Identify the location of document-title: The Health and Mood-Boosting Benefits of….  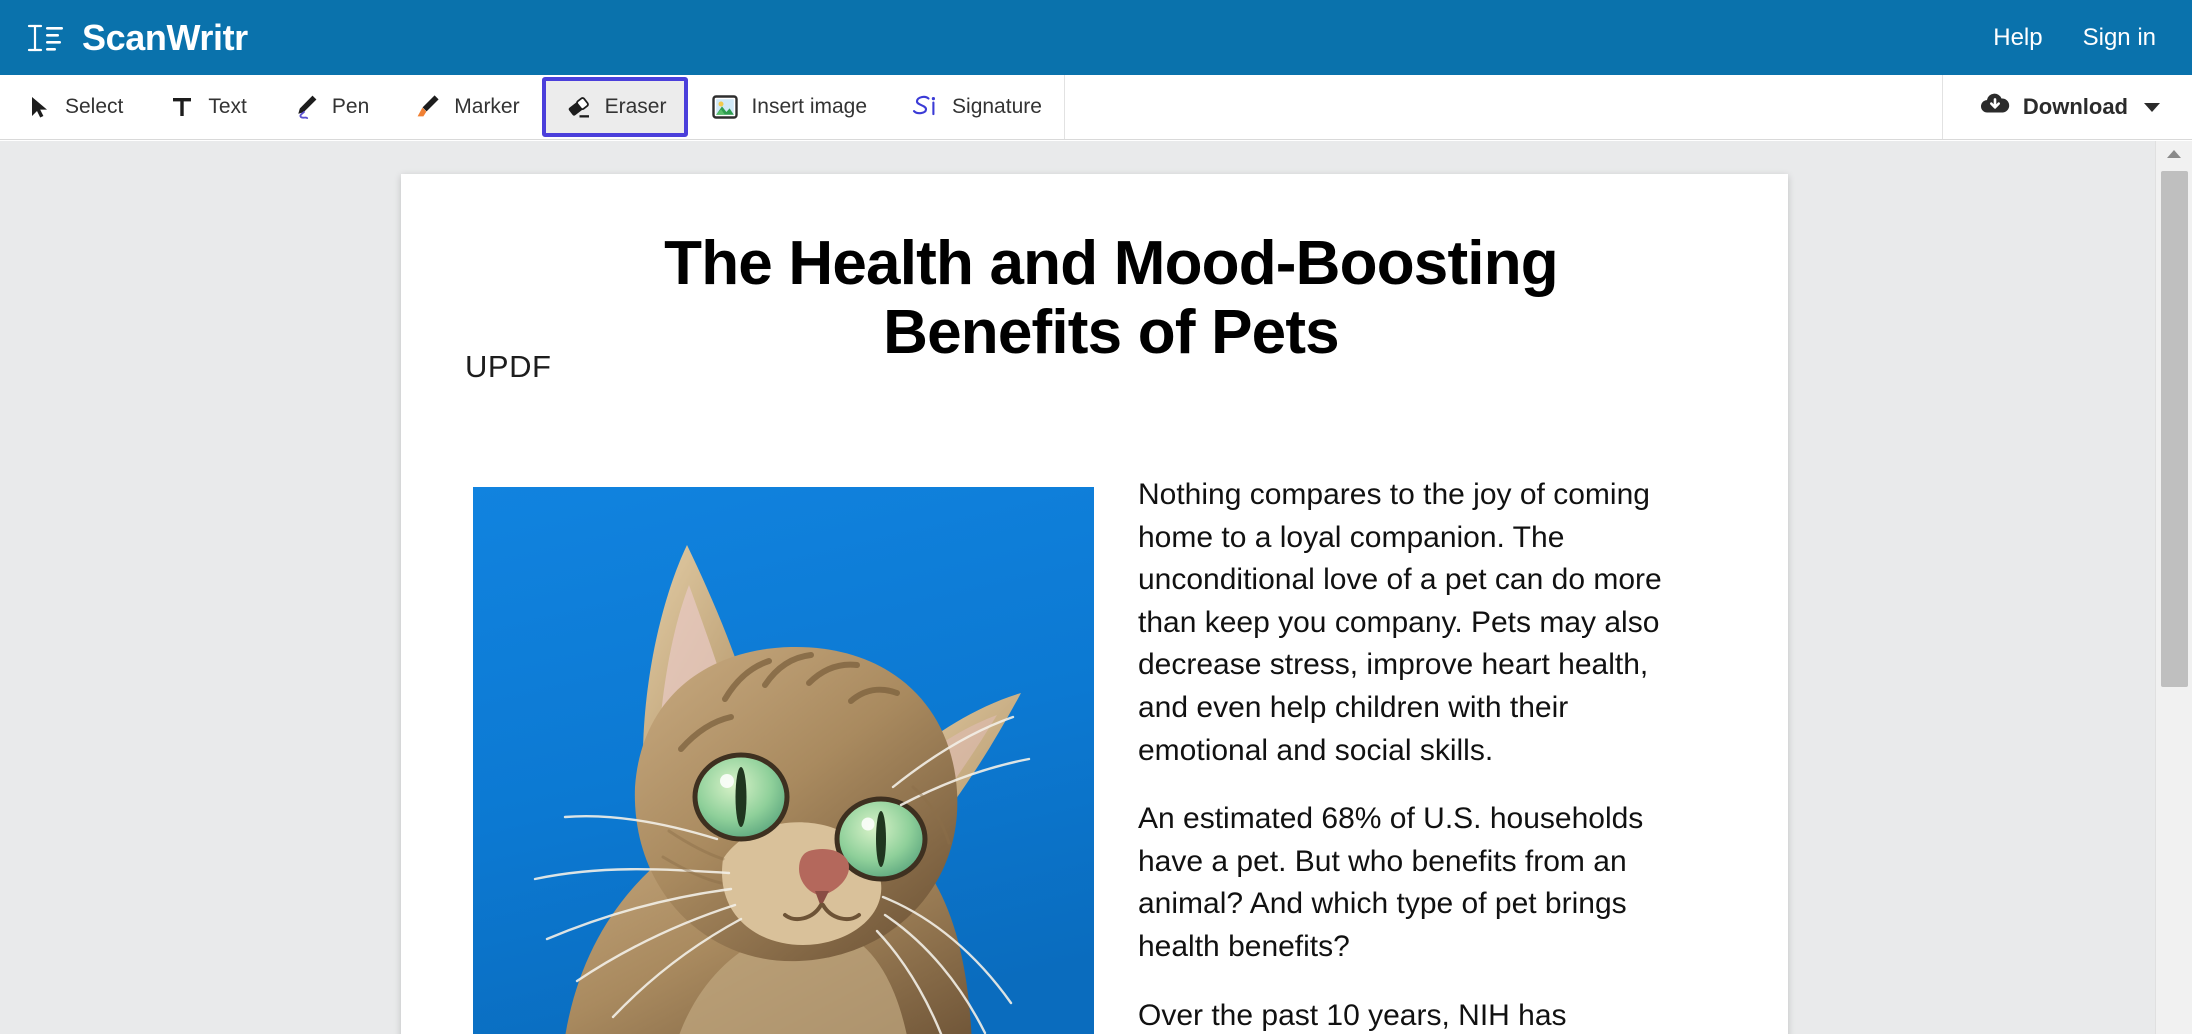
(1111, 298).